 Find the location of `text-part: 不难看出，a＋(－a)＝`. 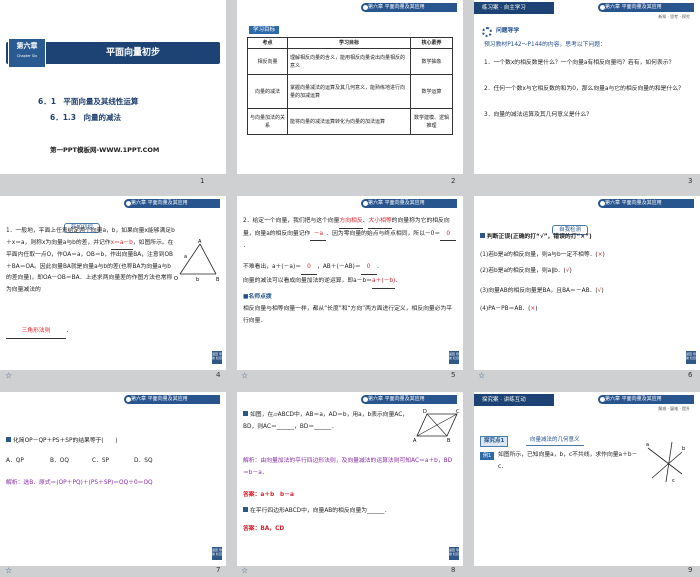

text-part: 不难看出，a＋(－a)＝ is located at coordinates (272, 267).